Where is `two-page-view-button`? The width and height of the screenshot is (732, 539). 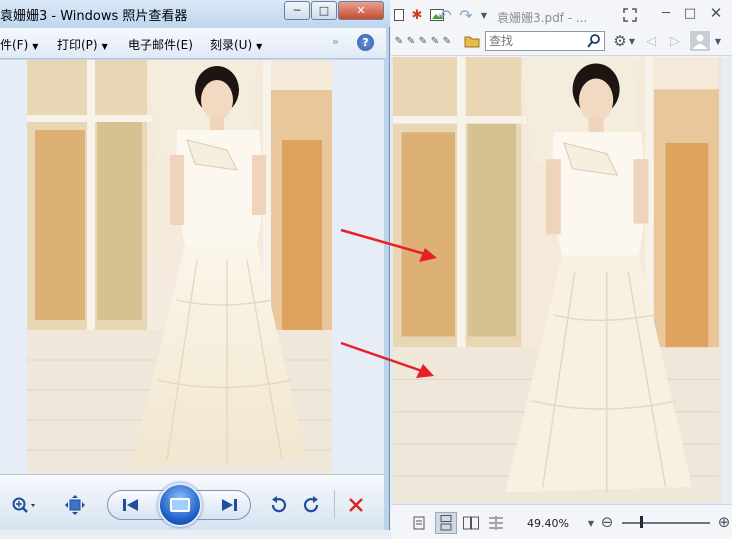 two-page-view-button is located at coordinates (471, 523).